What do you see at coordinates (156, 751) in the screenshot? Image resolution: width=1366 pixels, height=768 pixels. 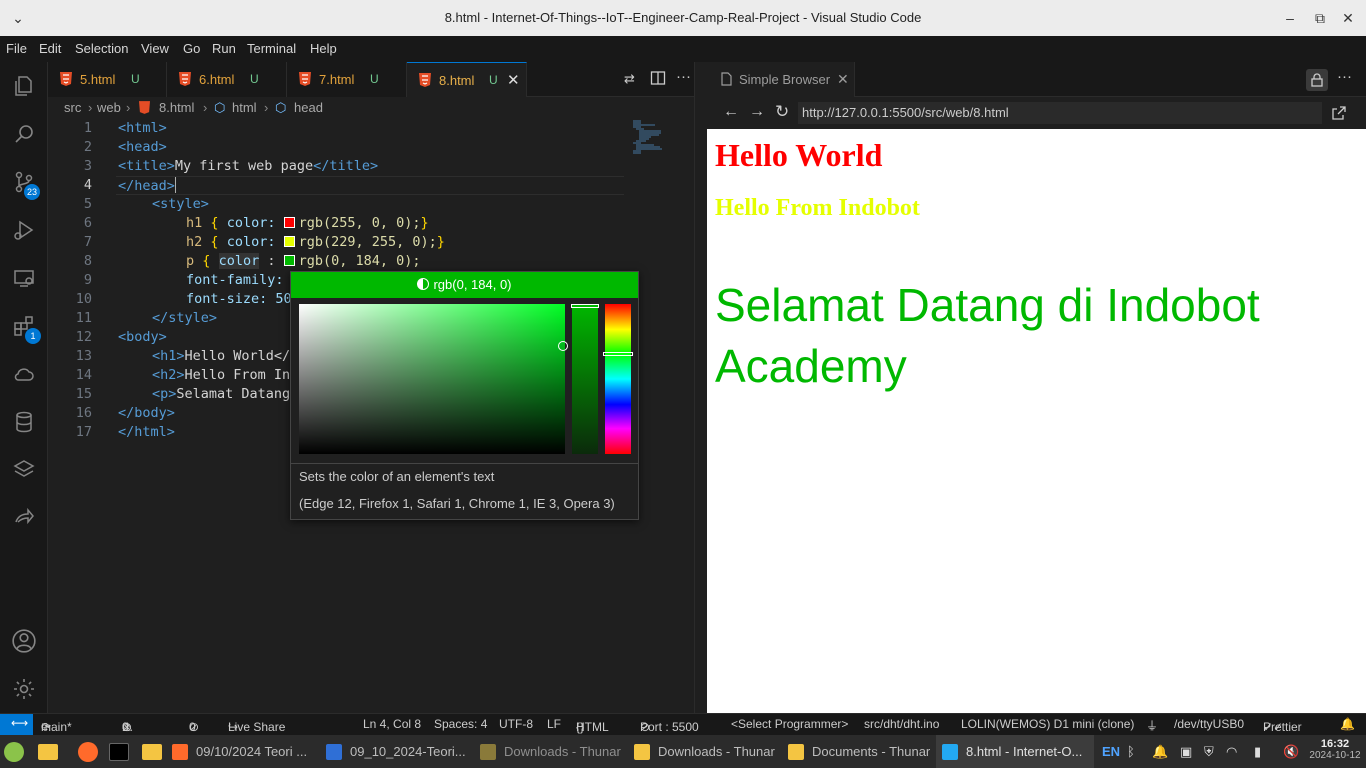 I see `folder-launcher-icon` at bounding box center [156, 751].